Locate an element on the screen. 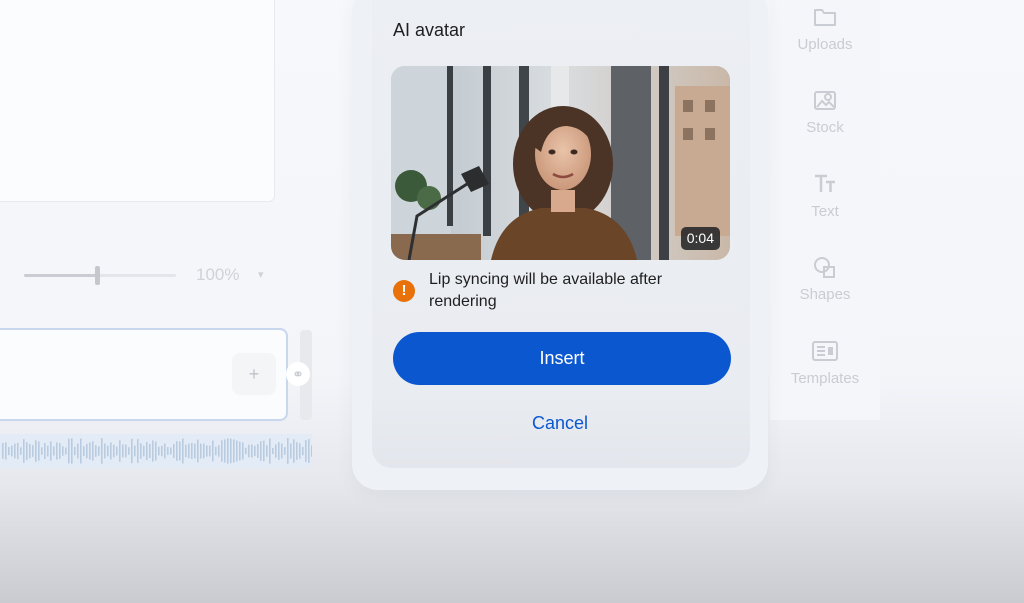 This screenshot has width=1024, height=603. avatar-video-preview: 0:04 is located at coordinates (560, 163).